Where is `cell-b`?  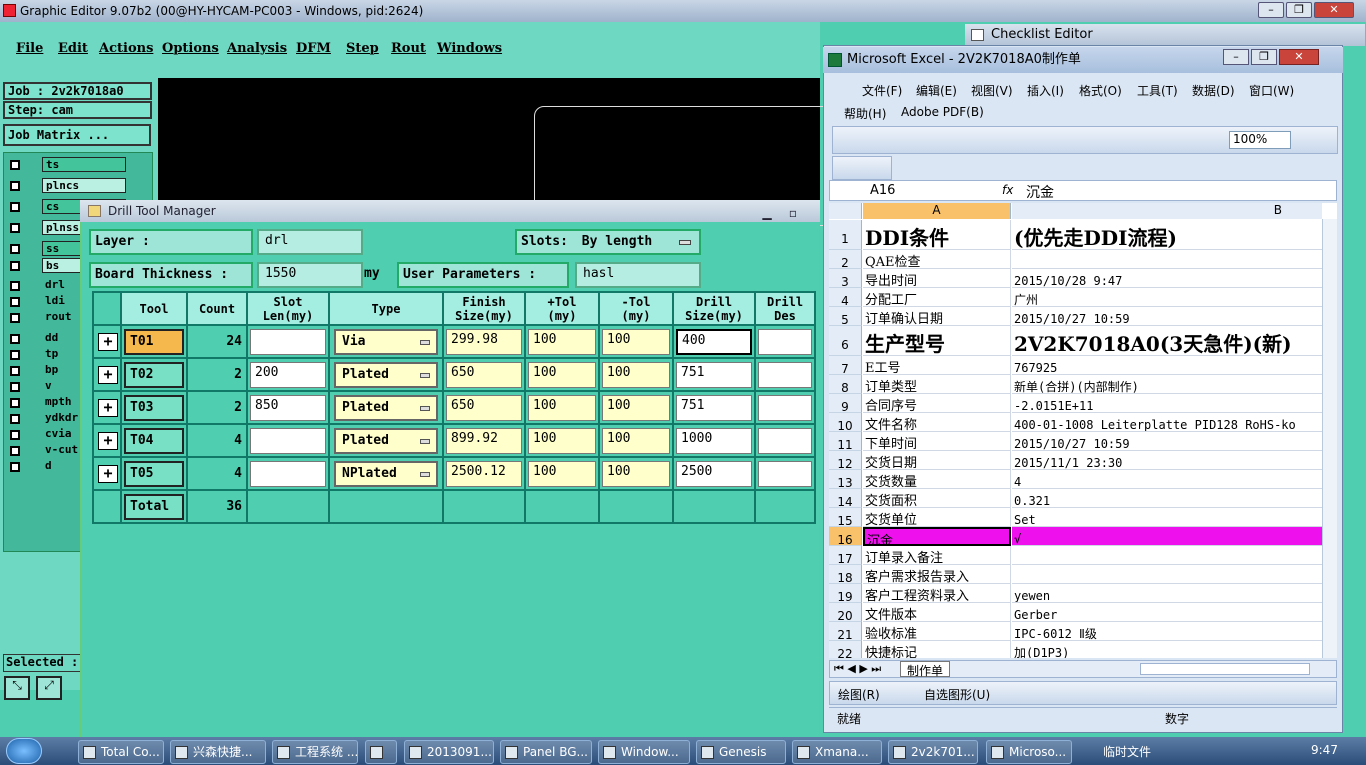
cell-b is located at coordinates (1167, 574).